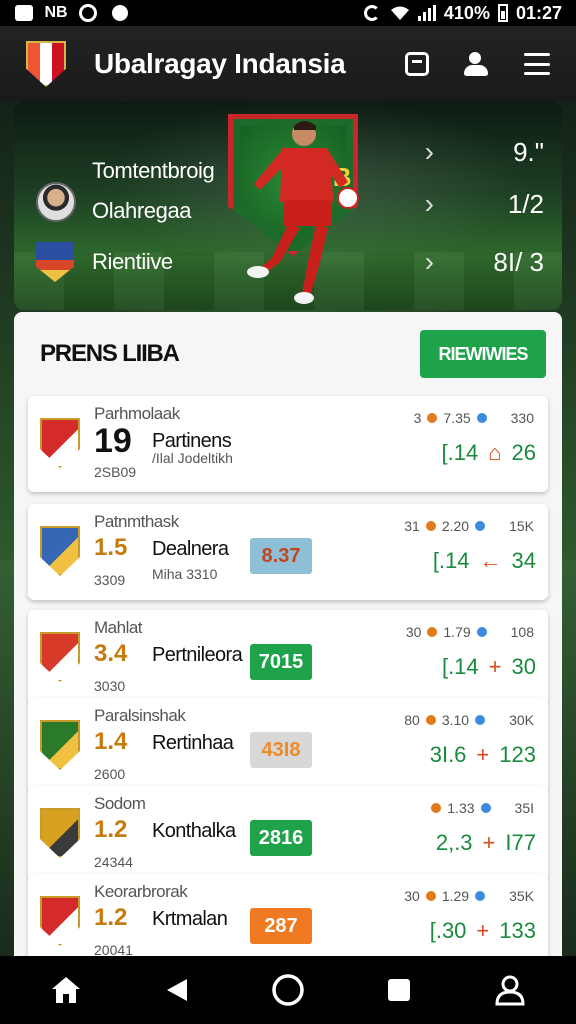 The image size is (576, 1024). I want to click on match-odds: [.30 + 133, so click(483, 931).